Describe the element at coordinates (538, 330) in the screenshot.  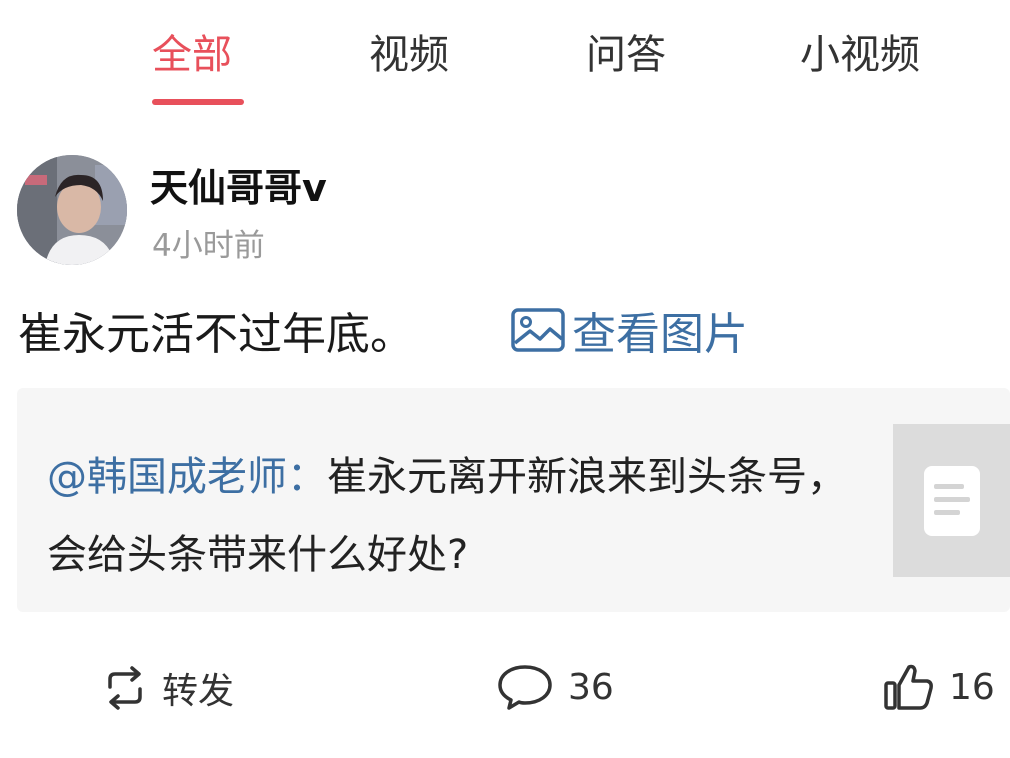
I see `picture-icon` at that location.